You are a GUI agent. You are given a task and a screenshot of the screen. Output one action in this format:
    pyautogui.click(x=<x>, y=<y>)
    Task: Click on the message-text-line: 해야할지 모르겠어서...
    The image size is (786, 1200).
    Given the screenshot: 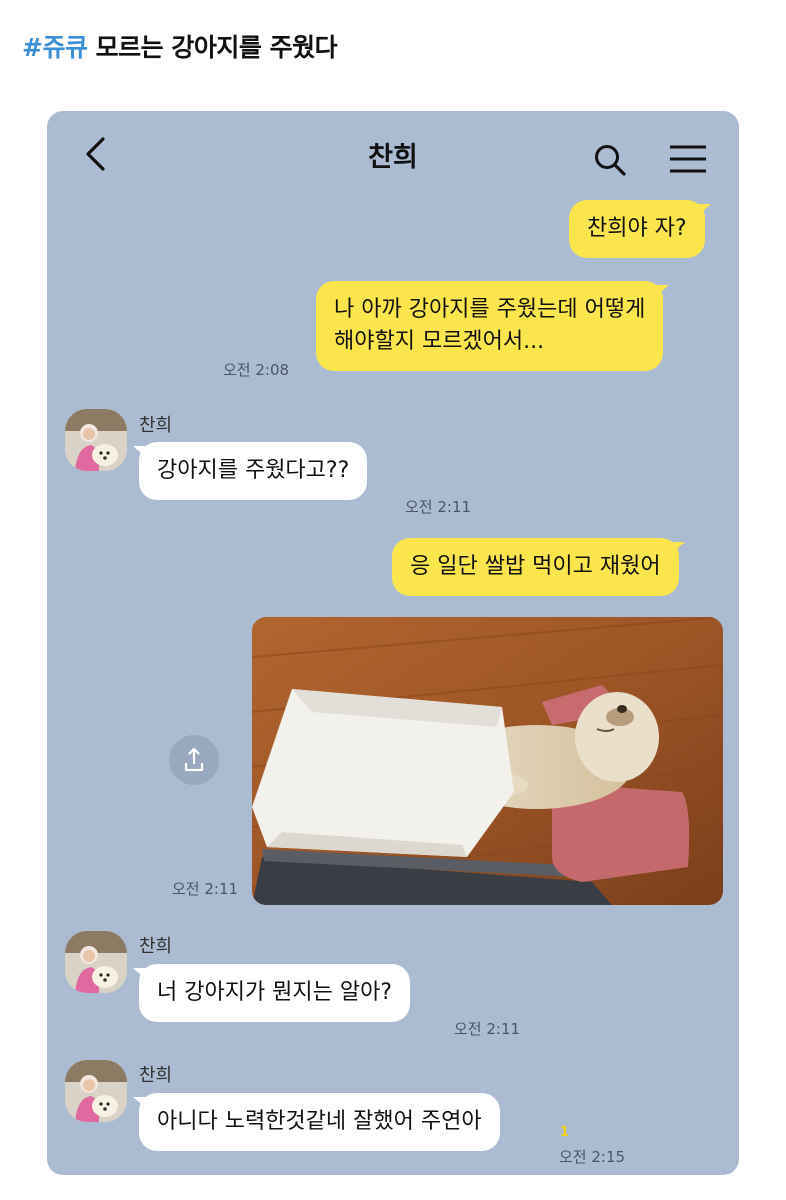 What is the action you would take?
    pyautogui.click(x=439, y=341)
    